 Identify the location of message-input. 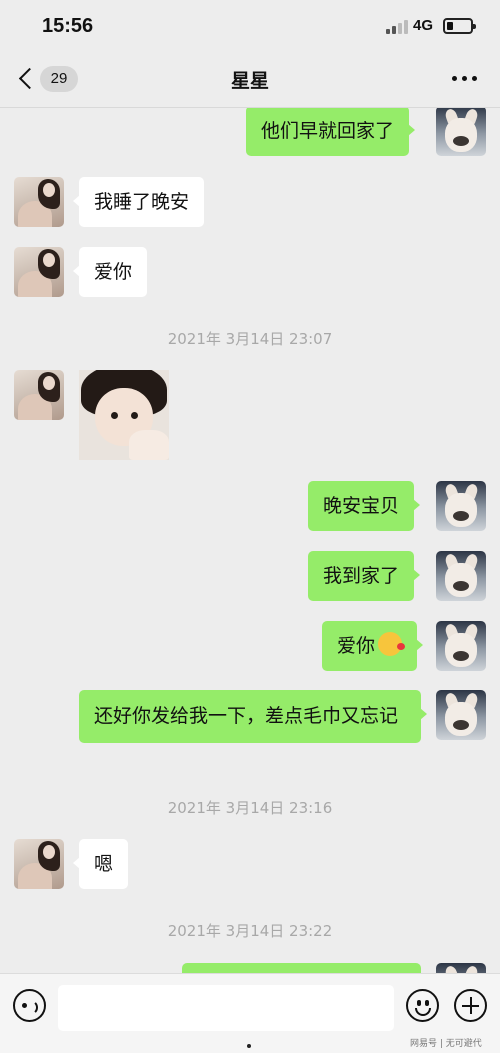
(226, 1008).